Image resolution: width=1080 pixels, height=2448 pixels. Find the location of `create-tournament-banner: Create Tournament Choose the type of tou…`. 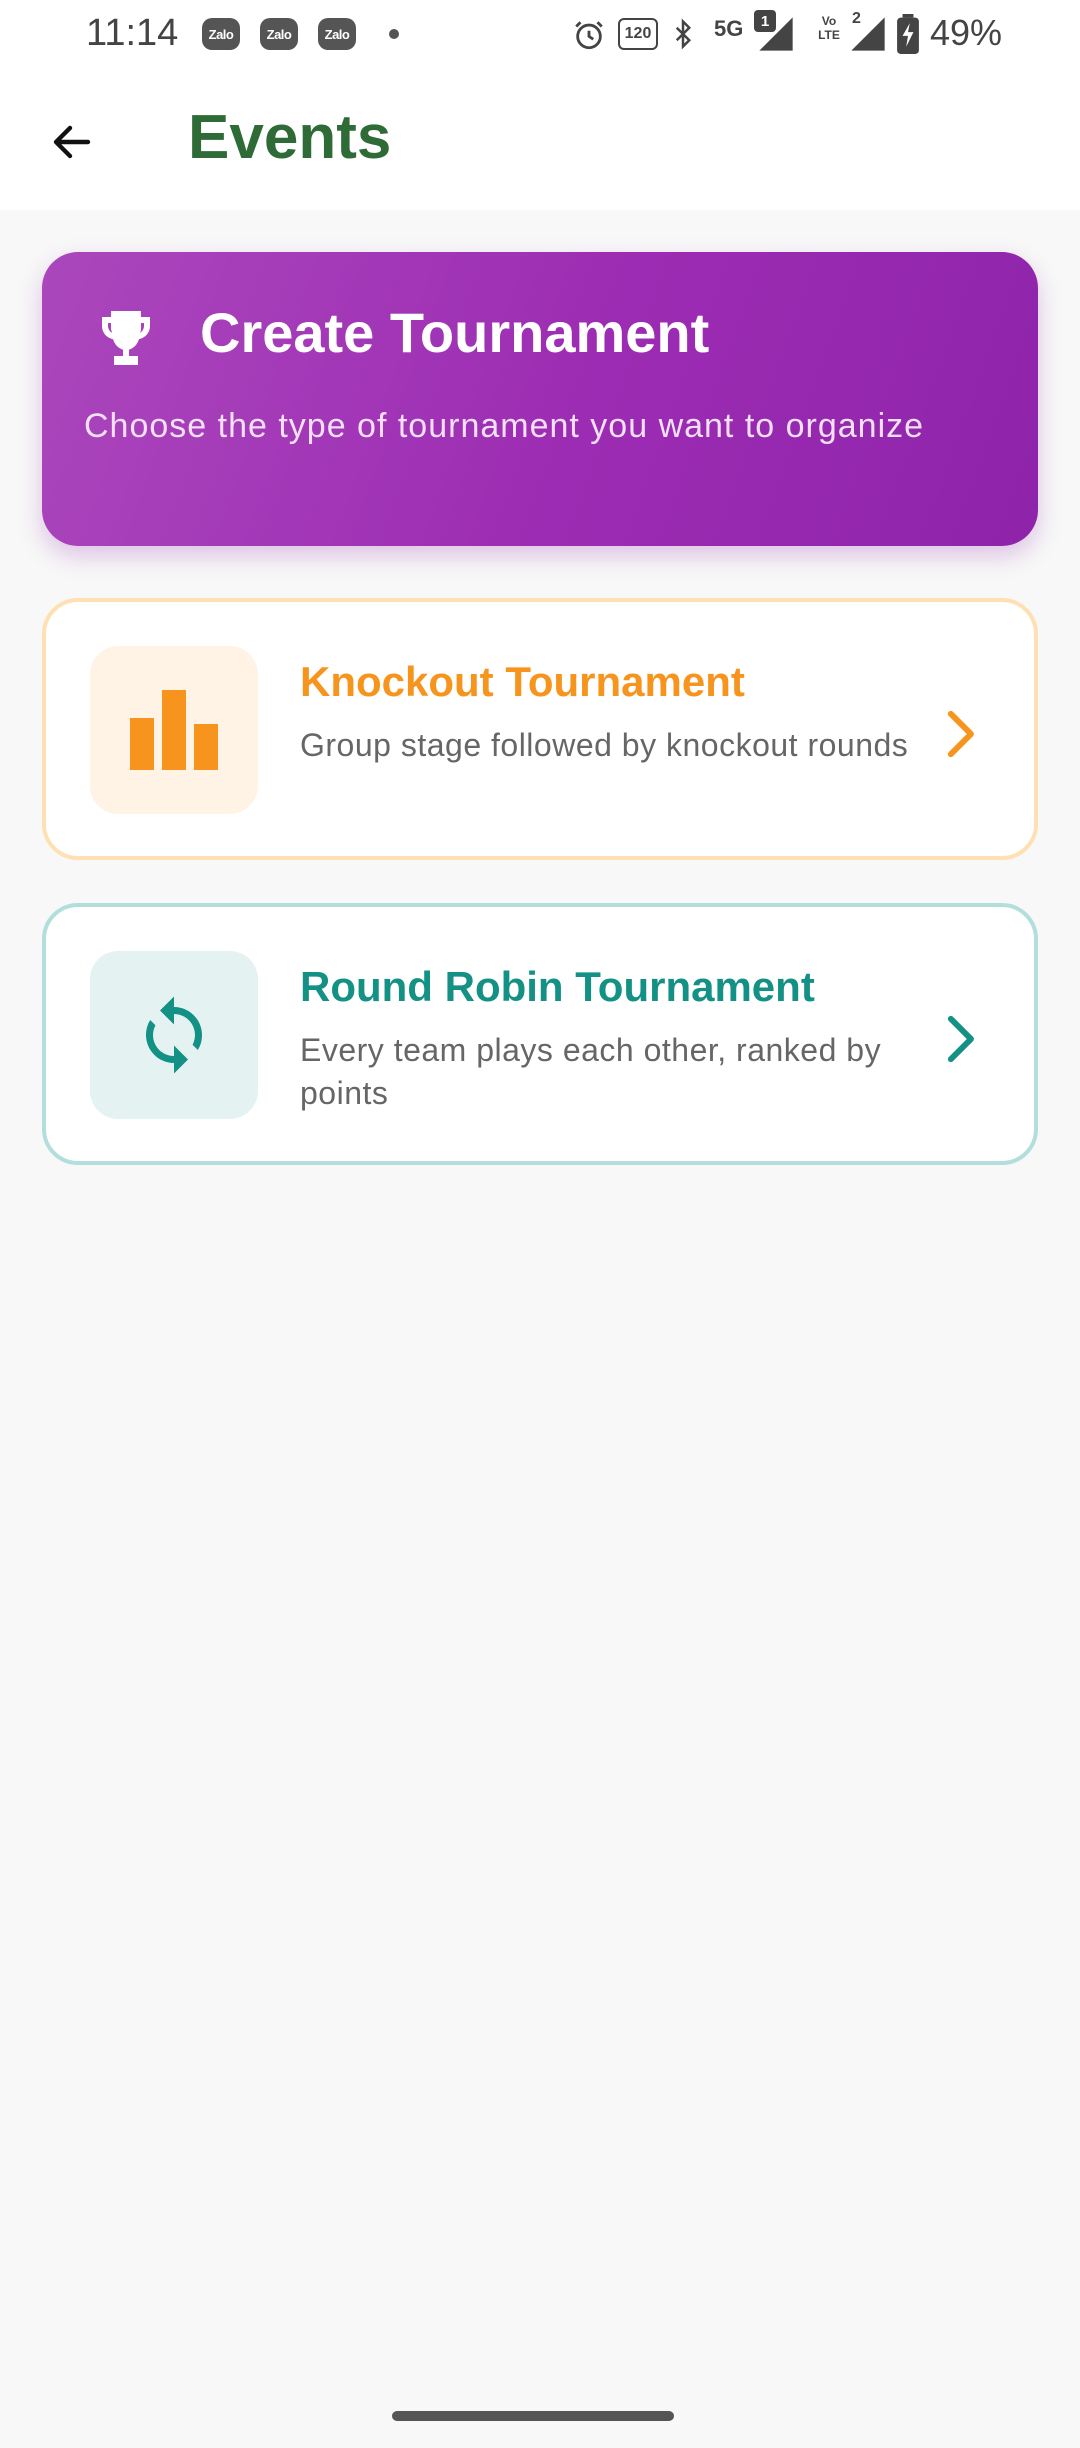

create-tournament-banner: Create Tournament Choose the type of tou… is located at coordinates (540, 399).